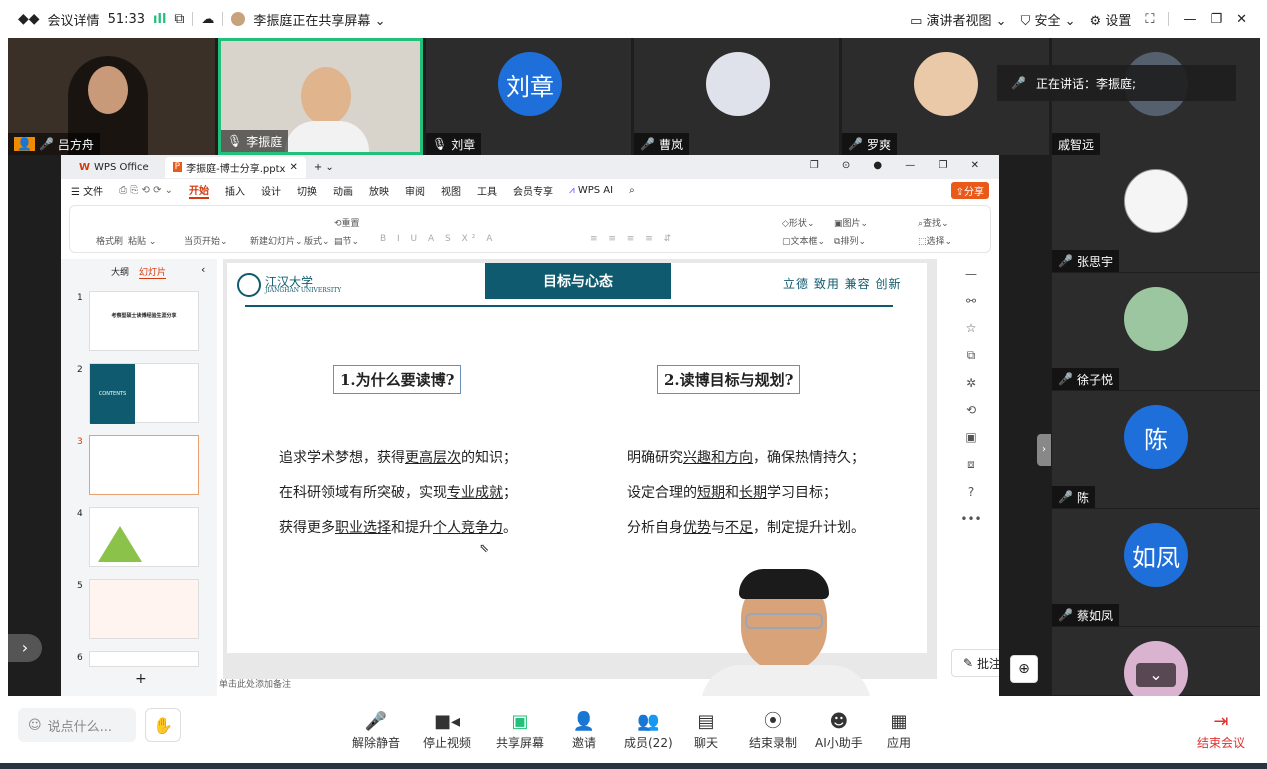 The height and width of the screenshot is (769, 1267). Describe the element at coordinates (317, 240) in the screenshot. I see `layout-button: 版式⌄` at that location.